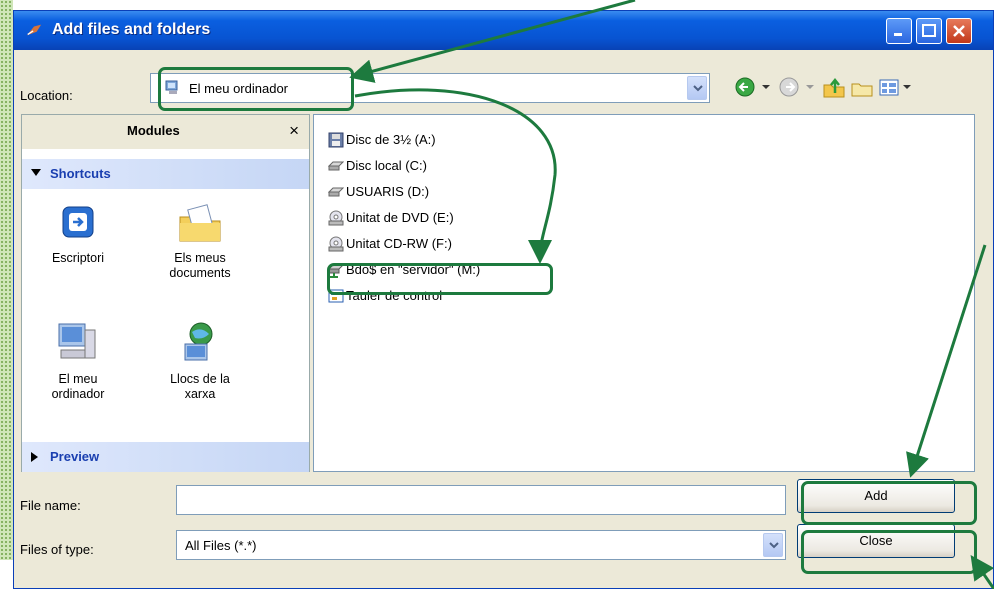 The height and width of the screenshot is (589, 994). I want to click on arrow-to-add, so click(946, 361).